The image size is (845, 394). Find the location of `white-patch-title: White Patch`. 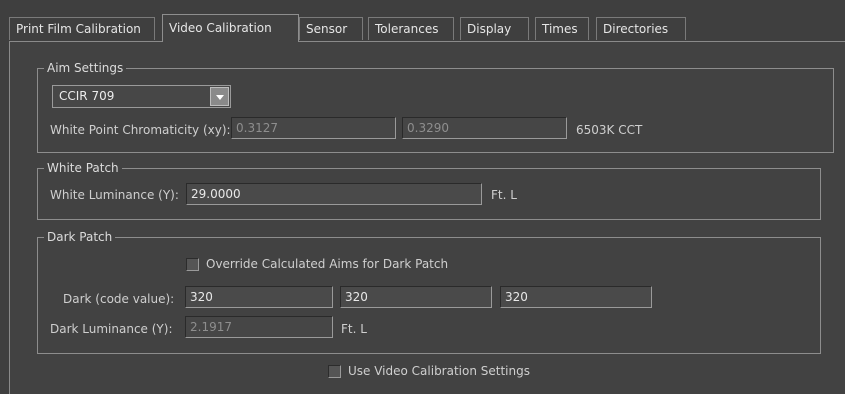

white-patch-title: White Patch is located at coordinates (83, 168).